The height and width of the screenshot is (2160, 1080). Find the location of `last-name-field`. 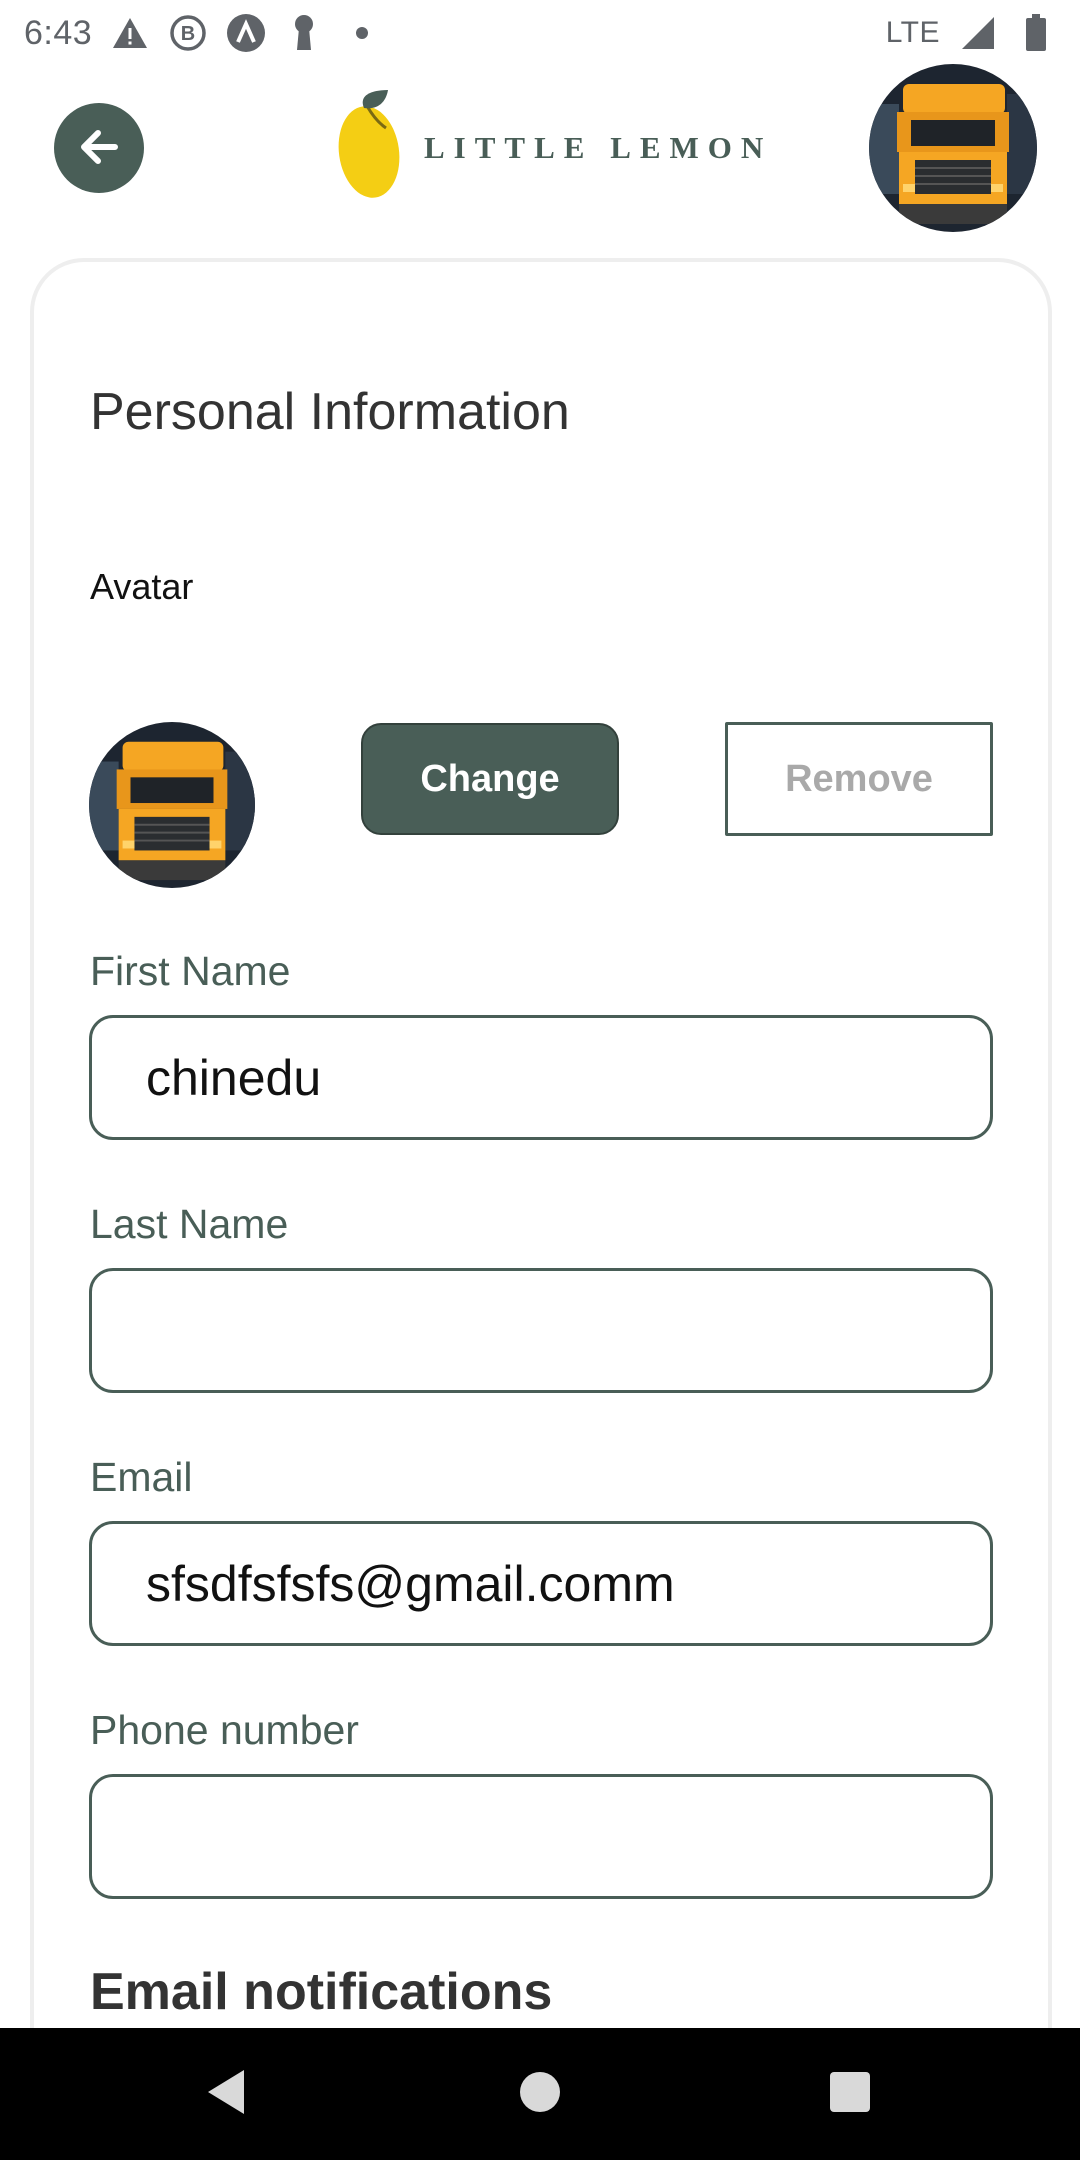

last-name-field is located at coordinates (541, 1330).